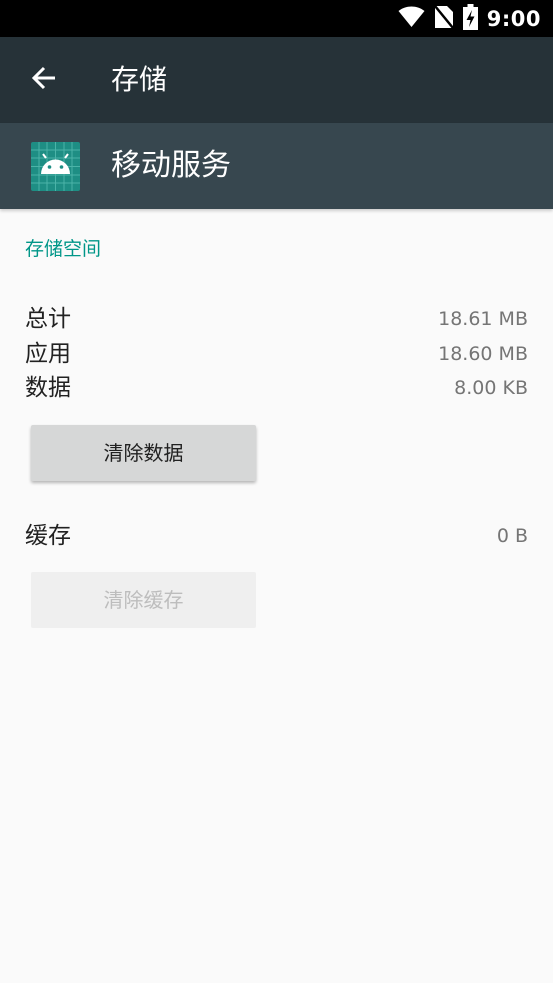 The image size is (553, 983). I want to click on page-title: 存储, so click(139, 79).